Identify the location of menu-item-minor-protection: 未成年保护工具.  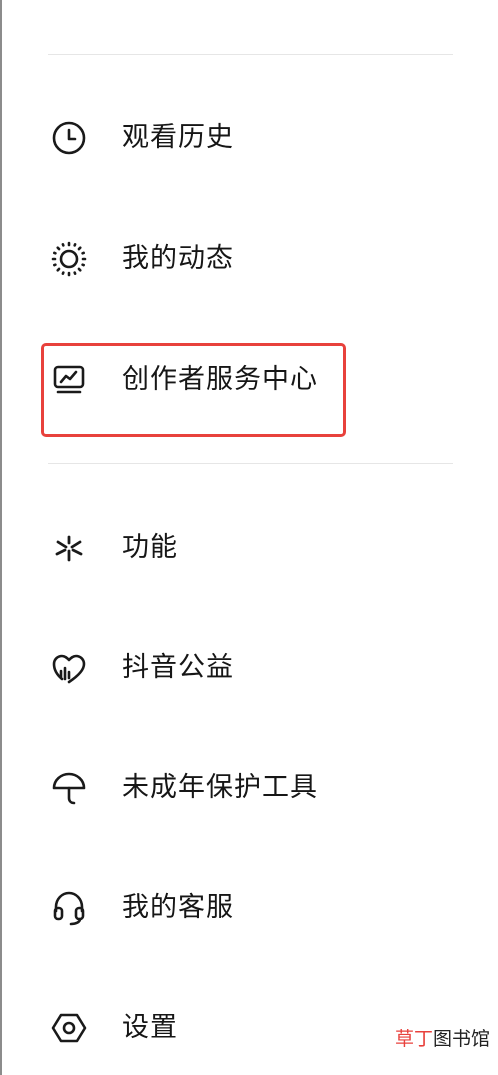
(250, 788).